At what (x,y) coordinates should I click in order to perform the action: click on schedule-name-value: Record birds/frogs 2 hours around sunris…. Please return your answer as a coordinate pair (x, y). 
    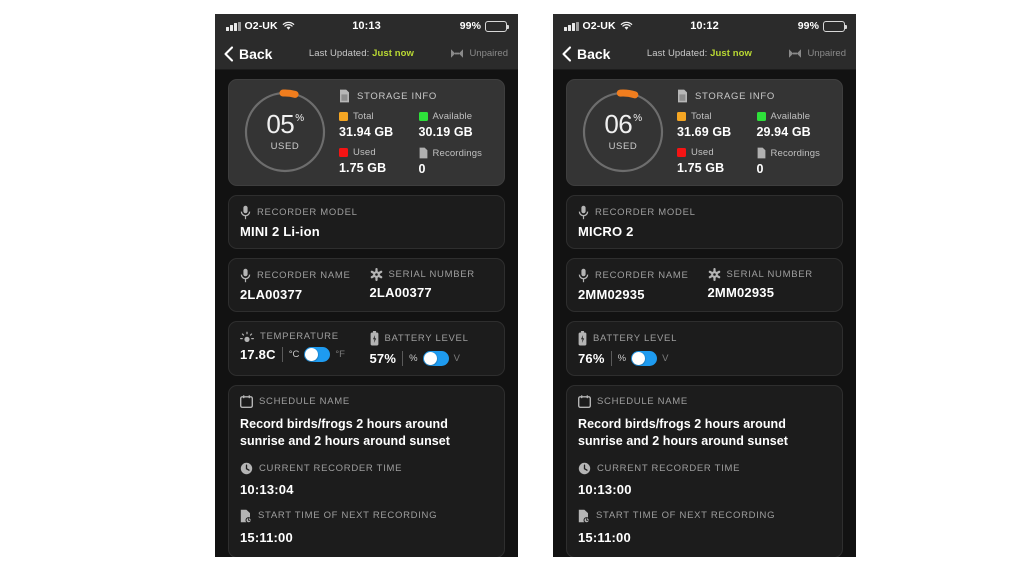
    Looking at the image, I should click on (345, 432).